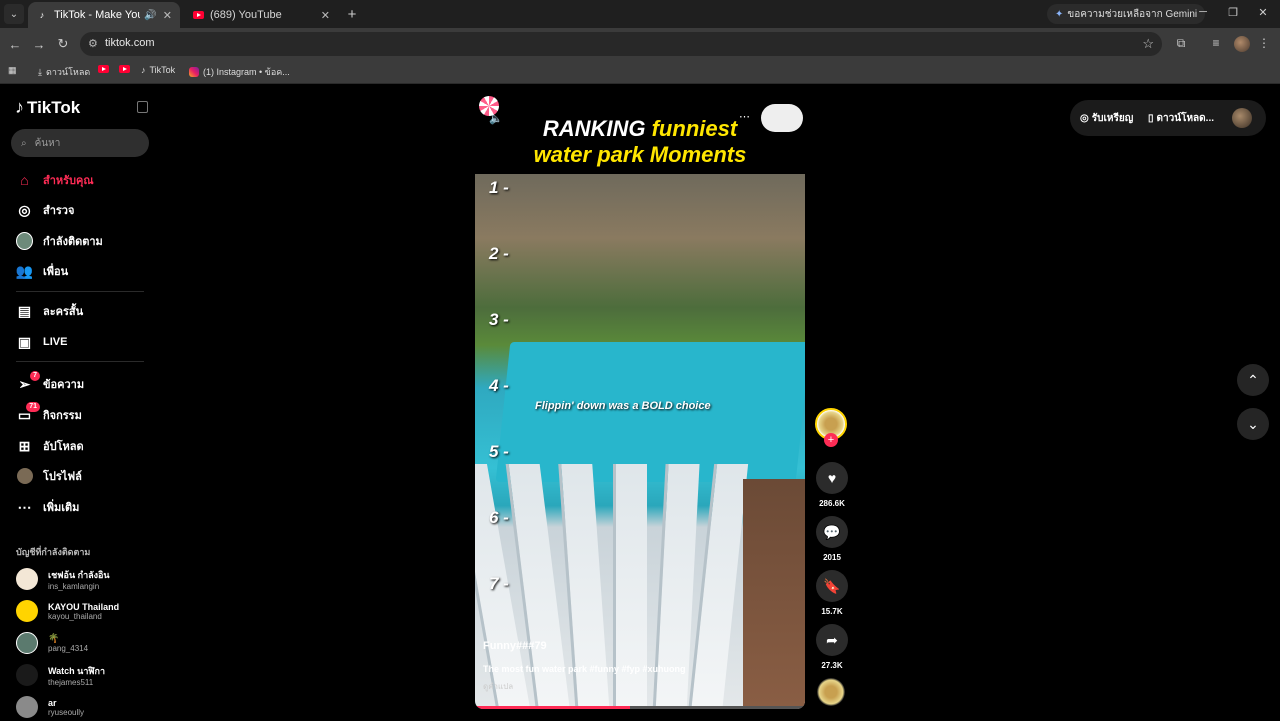  What do you see at coordinates (62, 477) in the screenshot?
I see `nav-label: โปรไฟล์` at bounding box center [62, 477].